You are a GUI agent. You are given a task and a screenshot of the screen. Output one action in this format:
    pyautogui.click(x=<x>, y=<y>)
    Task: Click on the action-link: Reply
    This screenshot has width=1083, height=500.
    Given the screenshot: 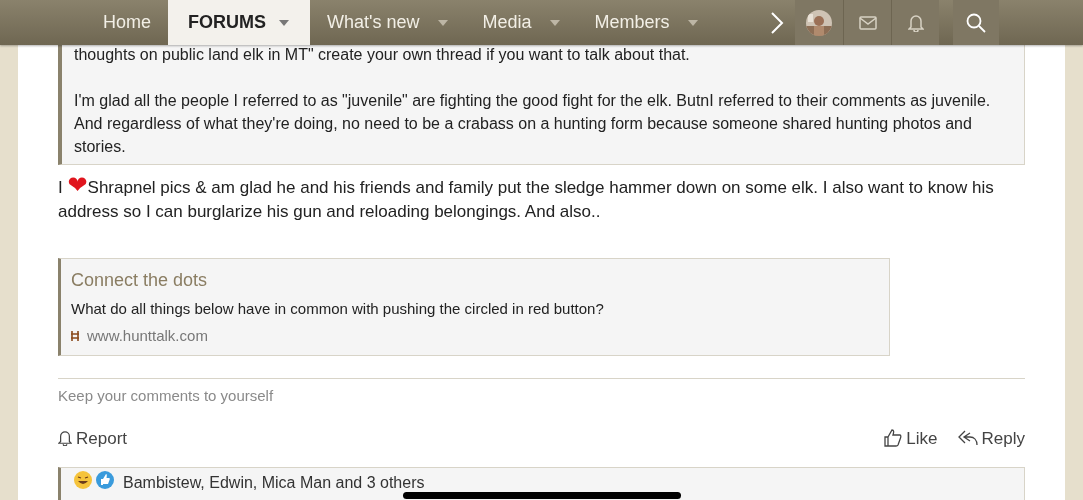 What is the action you would take?
    pyautogui.click(x=991, y=438)
    